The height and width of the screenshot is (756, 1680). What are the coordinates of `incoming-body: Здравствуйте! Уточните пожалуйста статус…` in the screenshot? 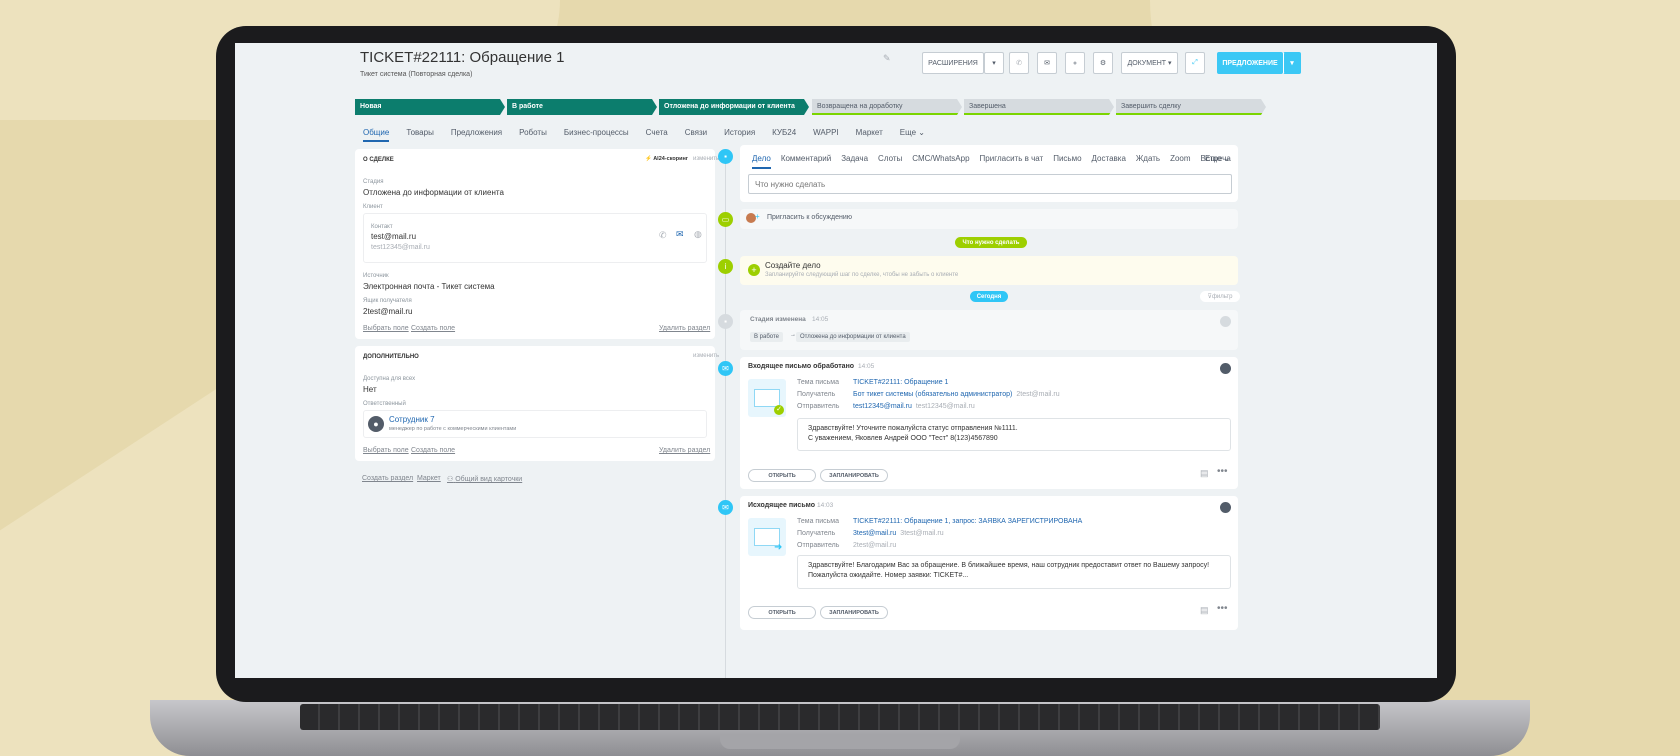 It's located at (1014, 434).